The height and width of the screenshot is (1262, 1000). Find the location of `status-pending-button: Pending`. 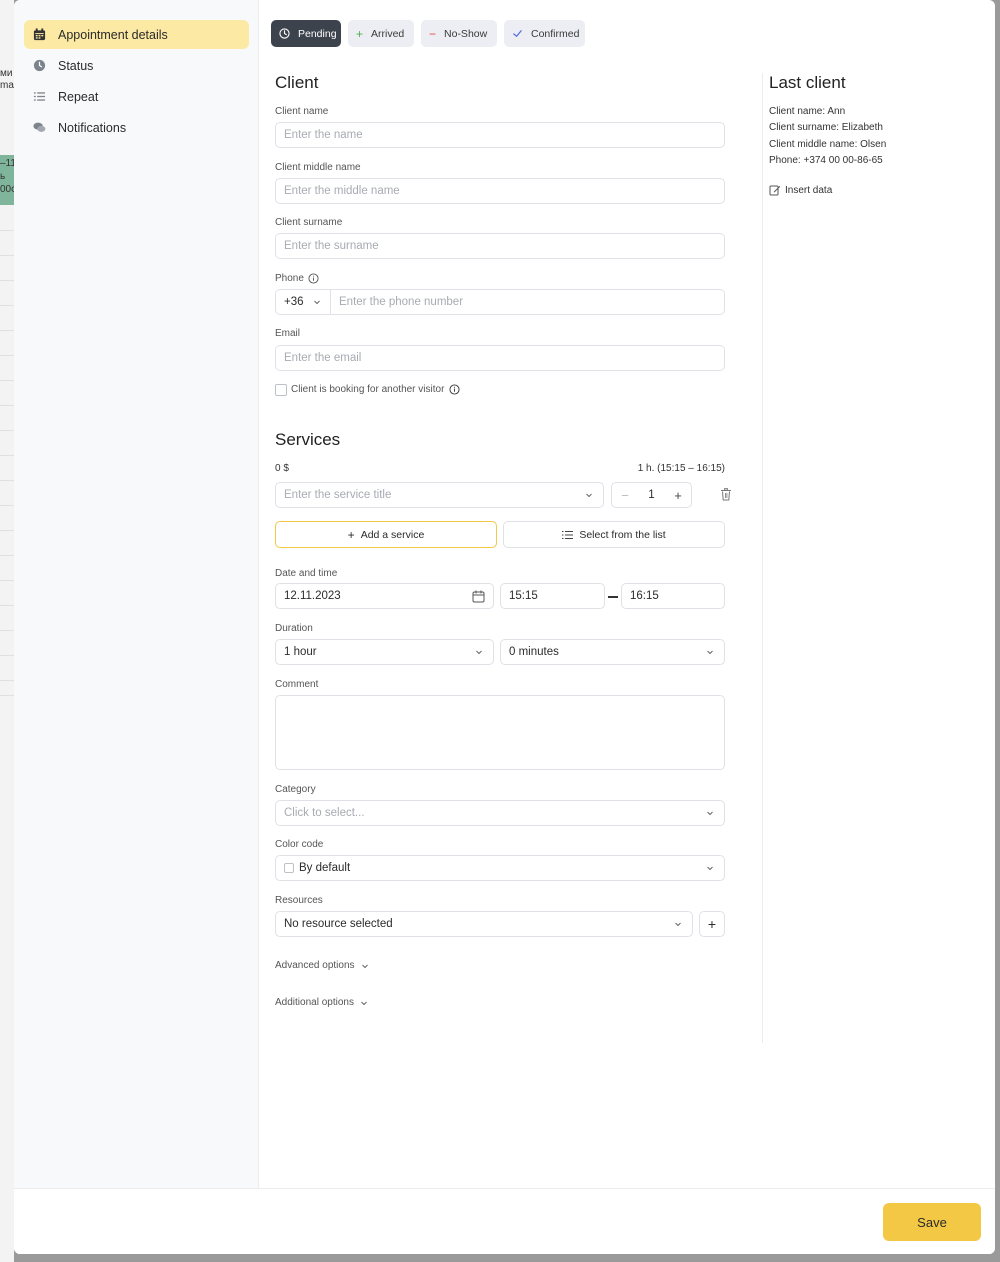

status-pending-button: Pending is located at coordinates (306, 33).